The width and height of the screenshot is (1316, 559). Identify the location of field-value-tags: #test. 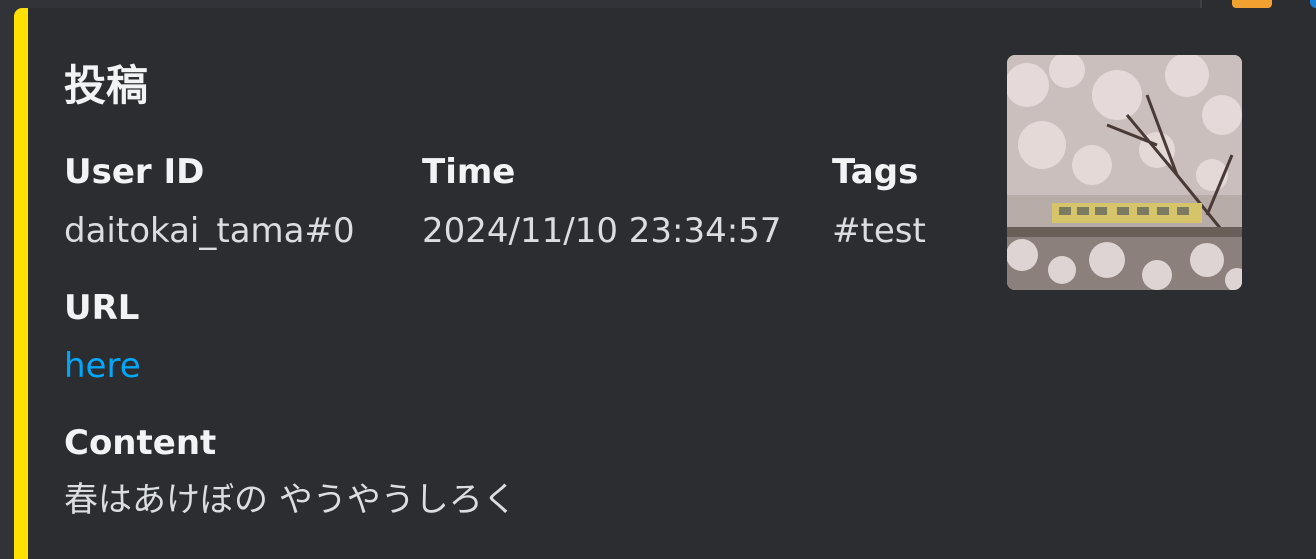
(879, 231).